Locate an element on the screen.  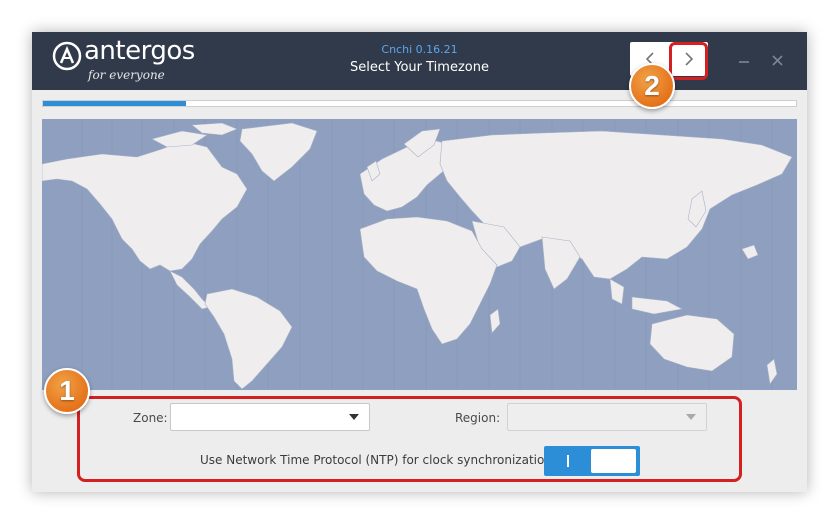
step-badge-2: 2 is located at coordinates (652, 86).